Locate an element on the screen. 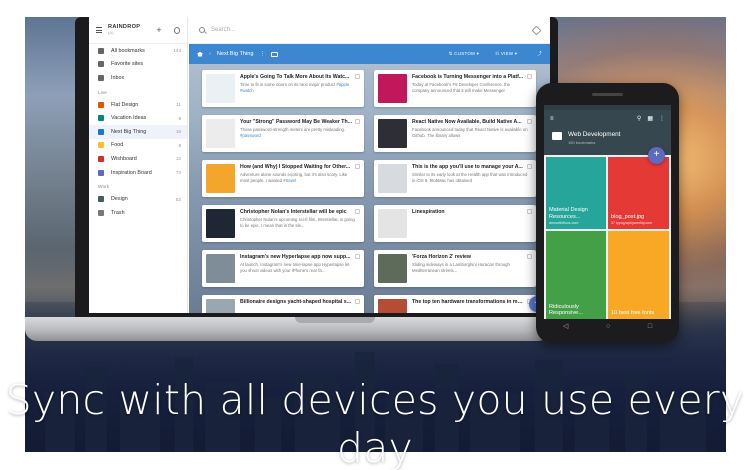  sidebar-item: Design 53 is located at coordinates (138, 199).